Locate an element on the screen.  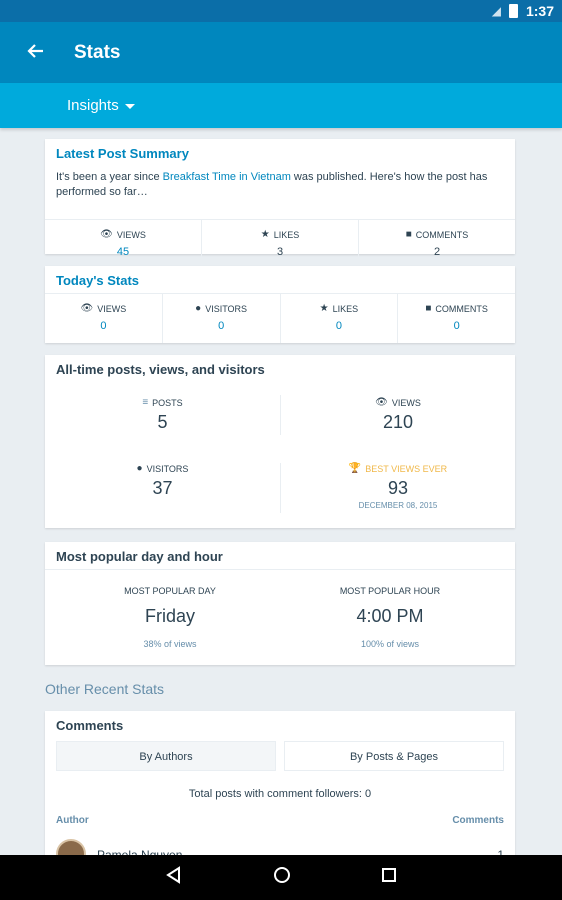
alltime-views: 👁 VIEWS 210 is located at coordinates (398, 415).